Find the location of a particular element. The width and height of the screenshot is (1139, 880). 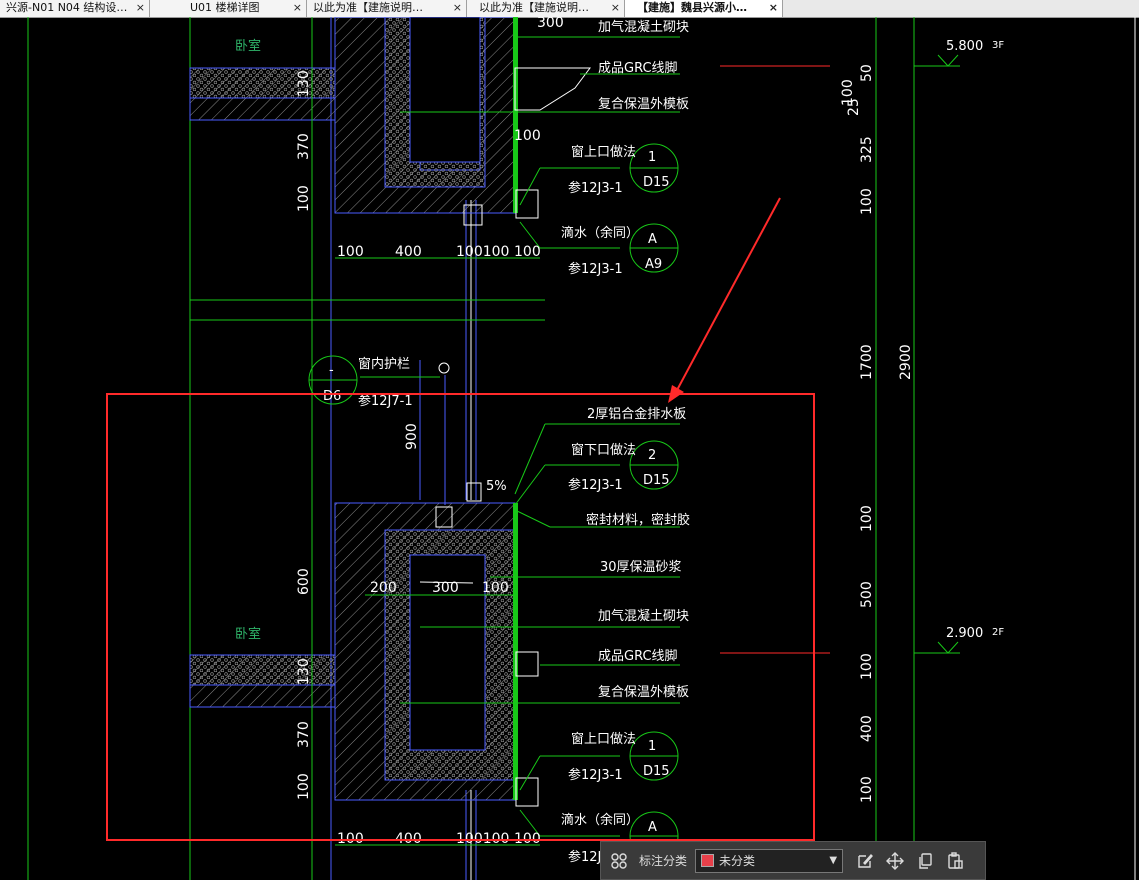

level-marks: 5.800 3F 2.900 2F is located at coordinates (975, 340).